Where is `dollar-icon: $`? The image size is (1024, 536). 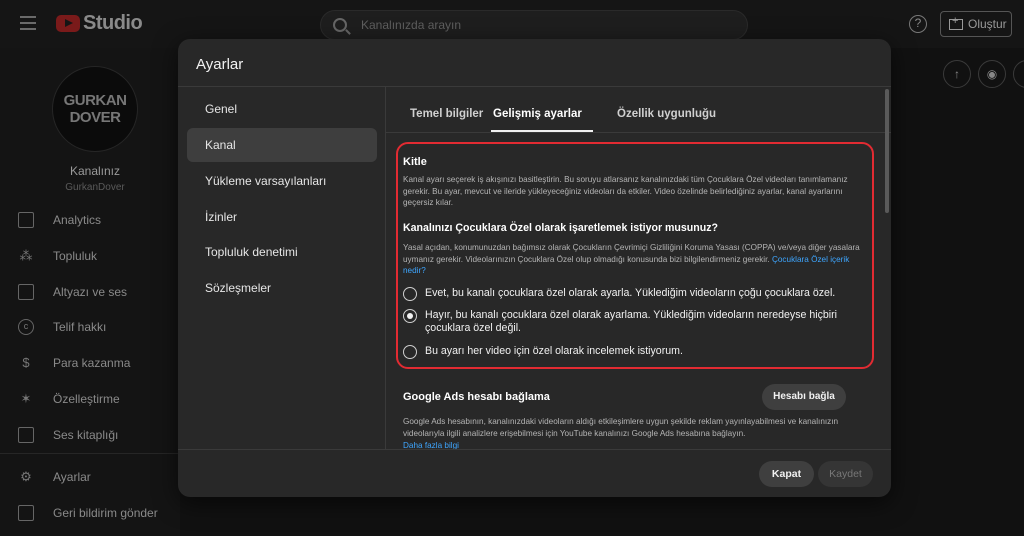 dollar-icon: $ is located at coordinates (26, 362).